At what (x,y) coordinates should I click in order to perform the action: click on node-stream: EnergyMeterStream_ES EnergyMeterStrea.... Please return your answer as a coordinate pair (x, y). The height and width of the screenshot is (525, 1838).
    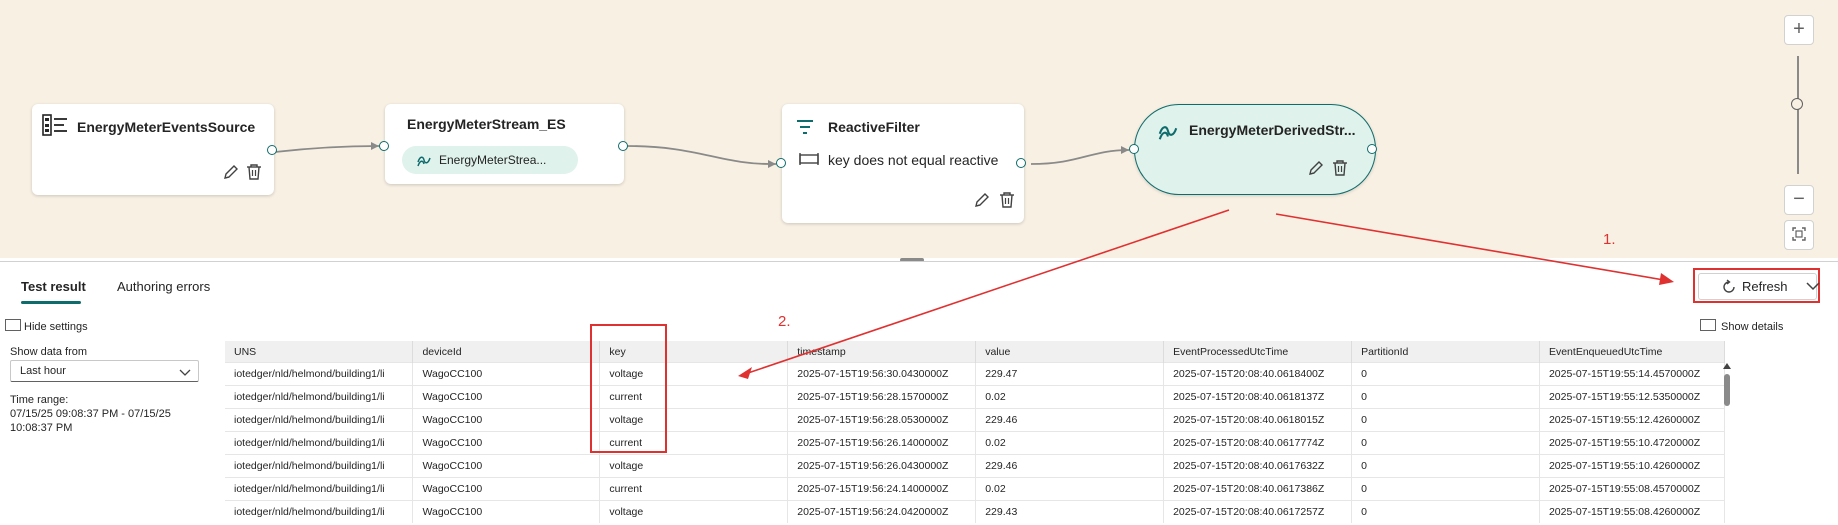
    Looking at the image, I should click on (504, 144).